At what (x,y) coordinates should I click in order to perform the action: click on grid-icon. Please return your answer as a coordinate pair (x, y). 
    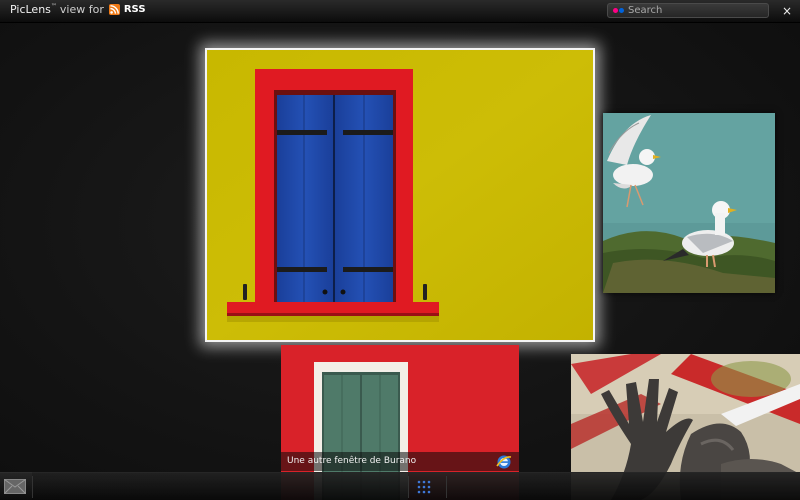
    Looking at the image, I should click on (424, 487).